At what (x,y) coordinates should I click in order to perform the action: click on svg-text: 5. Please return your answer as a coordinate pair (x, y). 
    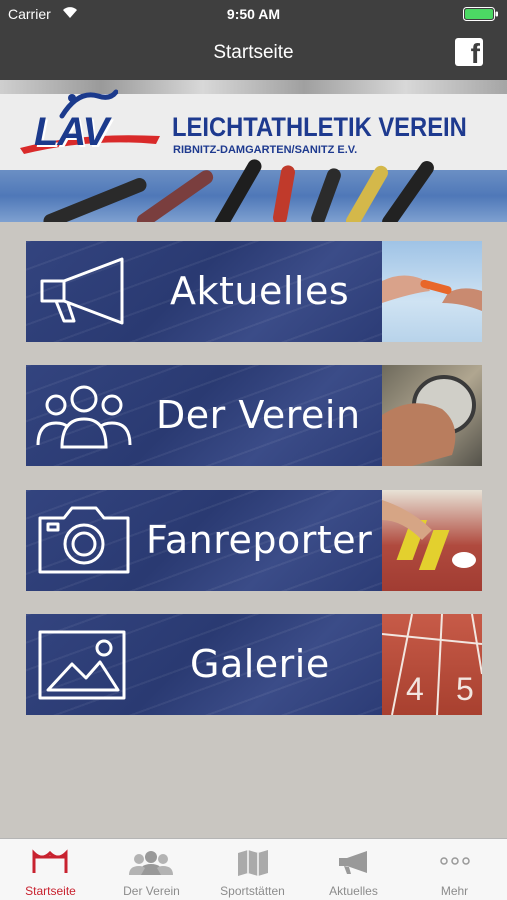
    Looking at the image, I should click on (465, 689).